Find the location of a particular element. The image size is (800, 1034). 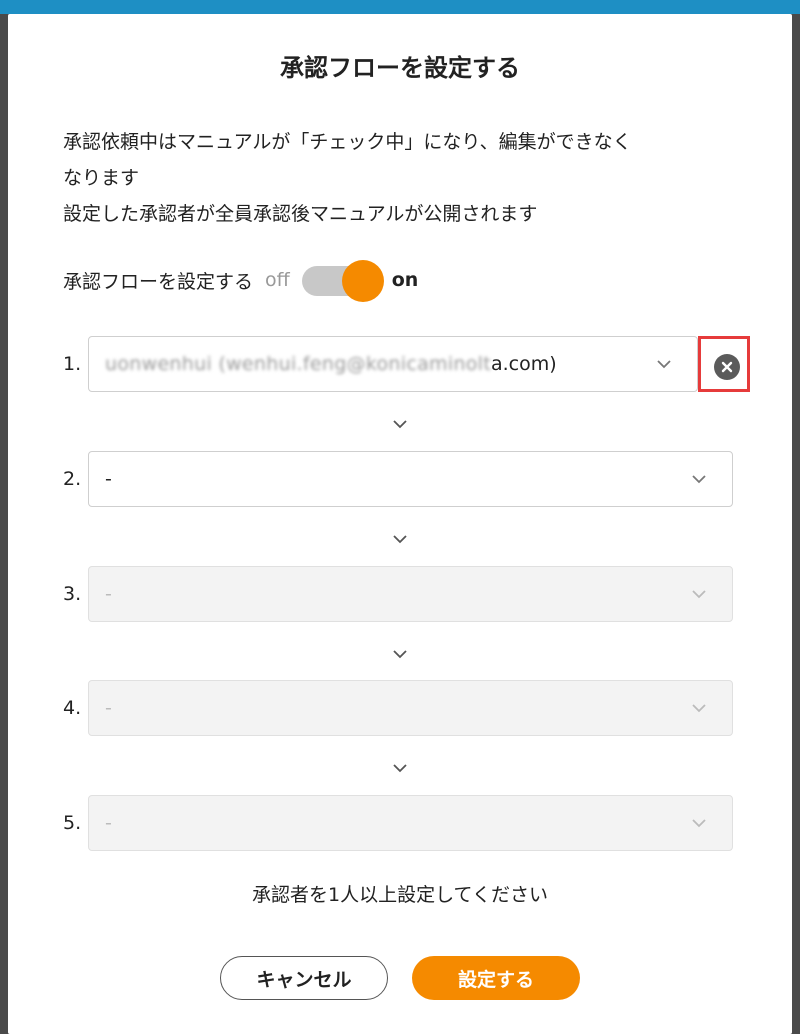

description-line-2: なります is located at coordinates (101, 178).